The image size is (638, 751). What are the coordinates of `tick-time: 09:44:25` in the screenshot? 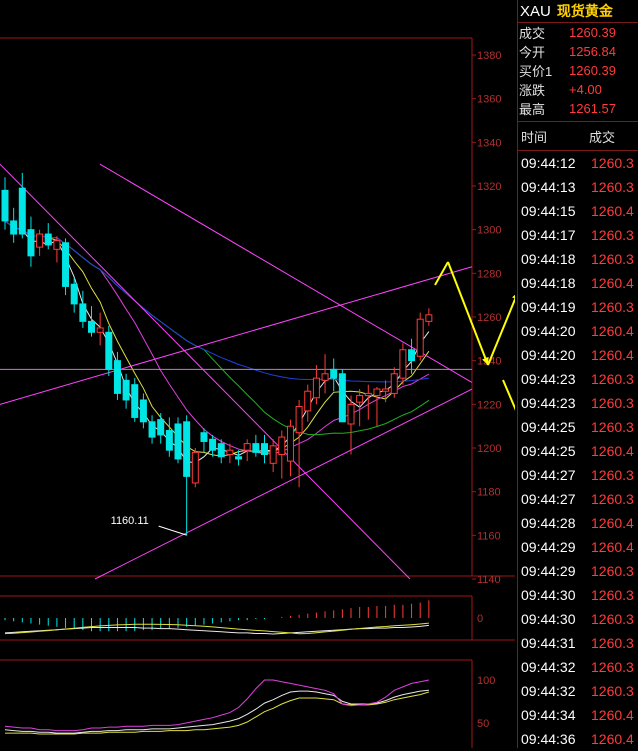 It's located at (548, 427).